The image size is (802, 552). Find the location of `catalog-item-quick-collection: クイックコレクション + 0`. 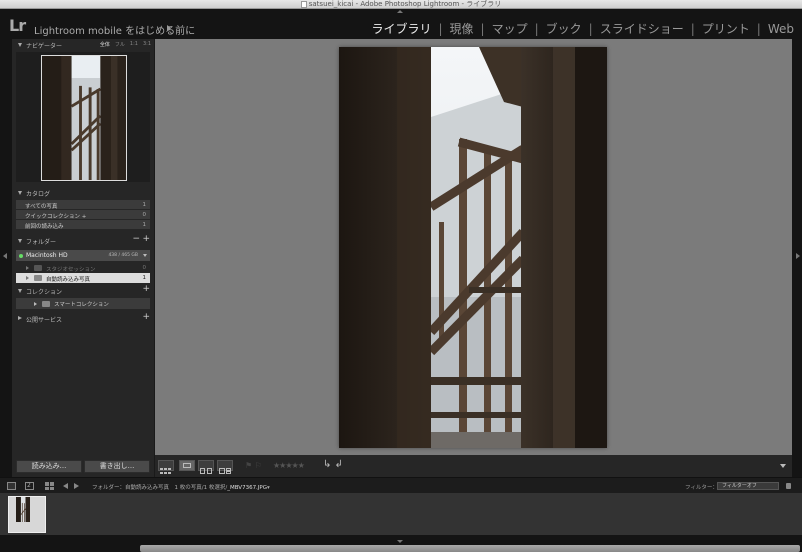

catalog-item-quick-collection: クイックコレクション + 0 is located at coordinates (83, 215).